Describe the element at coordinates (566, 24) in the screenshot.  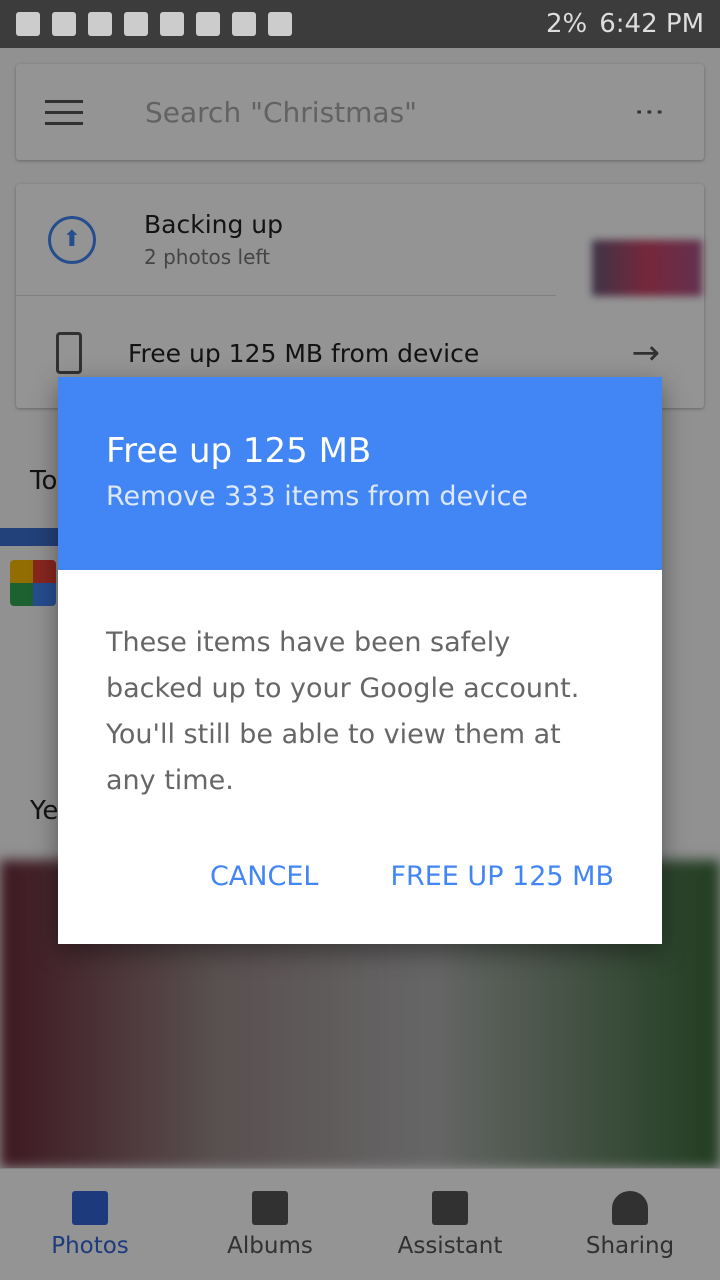
I see `battery-percent: 2%` at that location.